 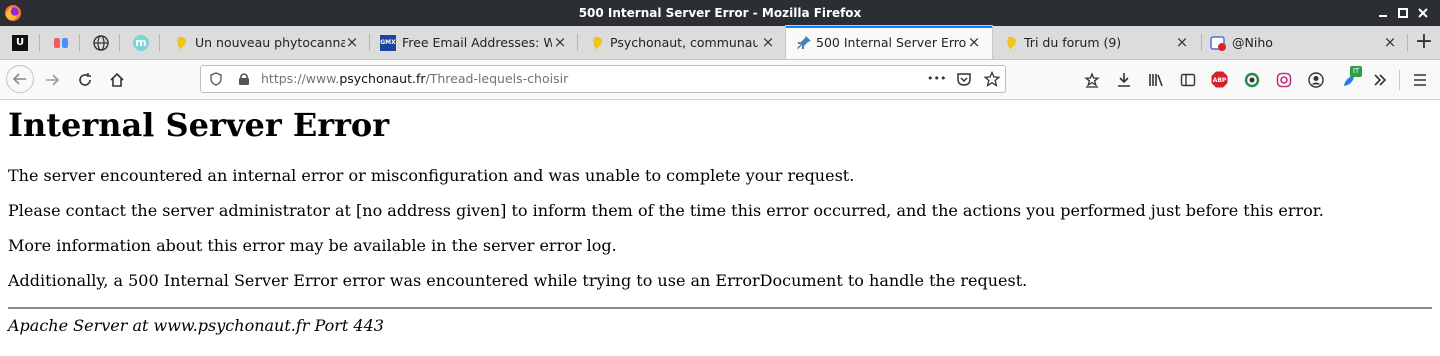 I want to click on adblock-plus-button: ABP, so click(x=1220, y=80).